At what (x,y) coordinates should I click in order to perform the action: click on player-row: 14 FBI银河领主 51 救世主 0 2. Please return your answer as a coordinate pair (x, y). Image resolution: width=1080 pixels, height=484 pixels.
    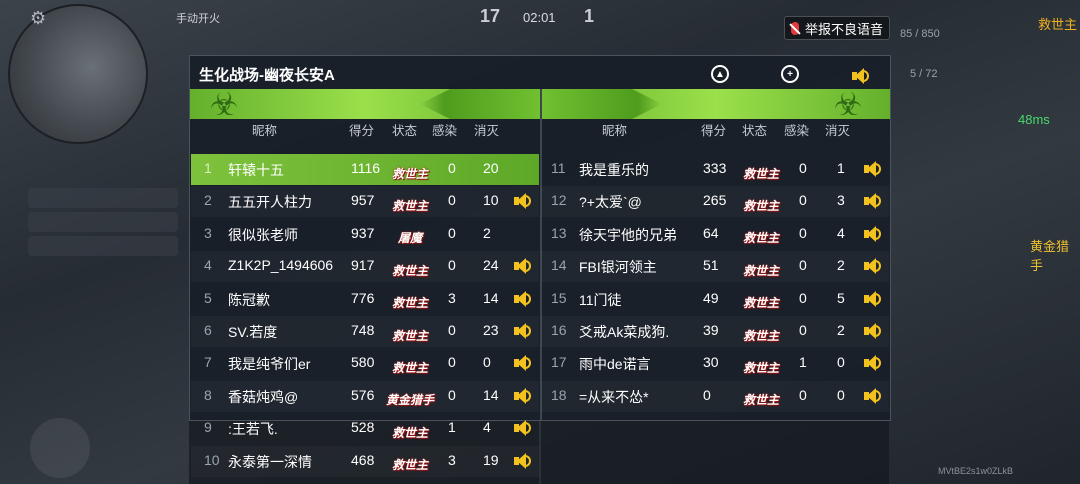
    Looking at the image, I should click on (715, 266).